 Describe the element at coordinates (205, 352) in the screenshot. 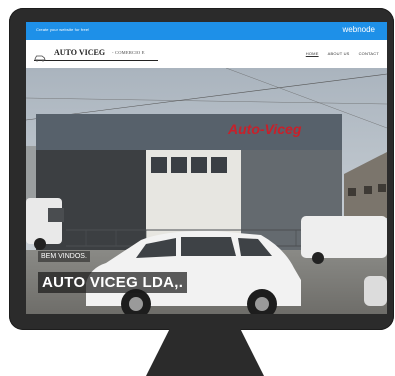

I see `monitor-stand` at that location.